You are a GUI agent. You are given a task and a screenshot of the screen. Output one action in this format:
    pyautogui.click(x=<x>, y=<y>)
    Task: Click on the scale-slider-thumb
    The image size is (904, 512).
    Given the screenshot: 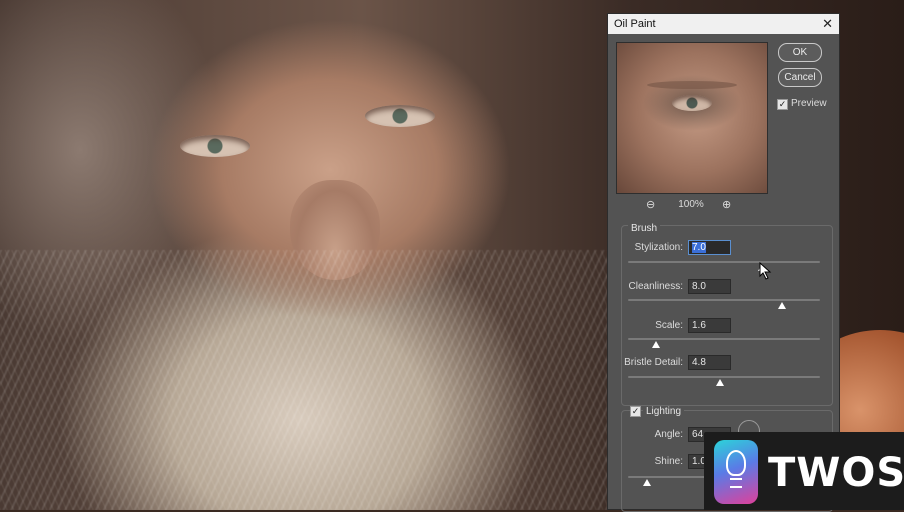 What is the action you would take?
    pyautogui.click(x=656, y=344)
    